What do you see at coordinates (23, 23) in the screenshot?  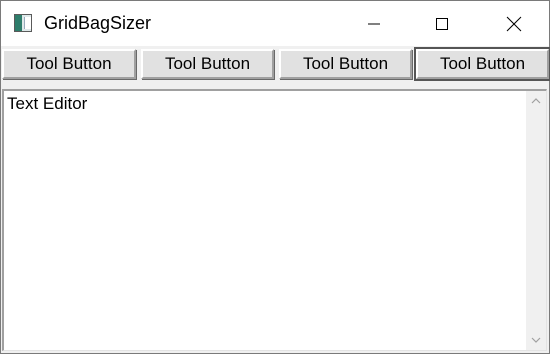 I see `window-app-icon` at bounding box center [23, 23].